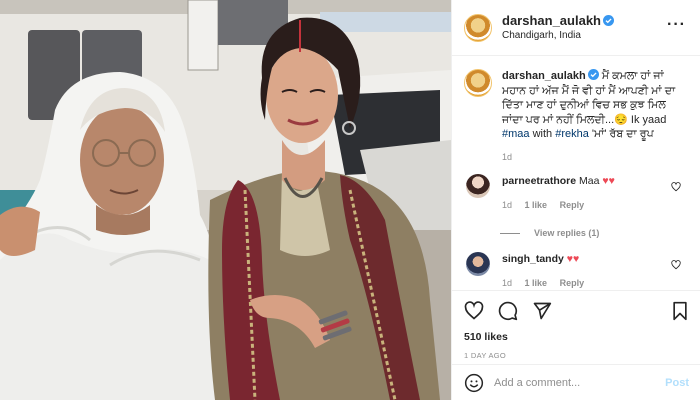  I want to click on header-user: darshan_aulakh Chandigarh, India, so click(558, 28).